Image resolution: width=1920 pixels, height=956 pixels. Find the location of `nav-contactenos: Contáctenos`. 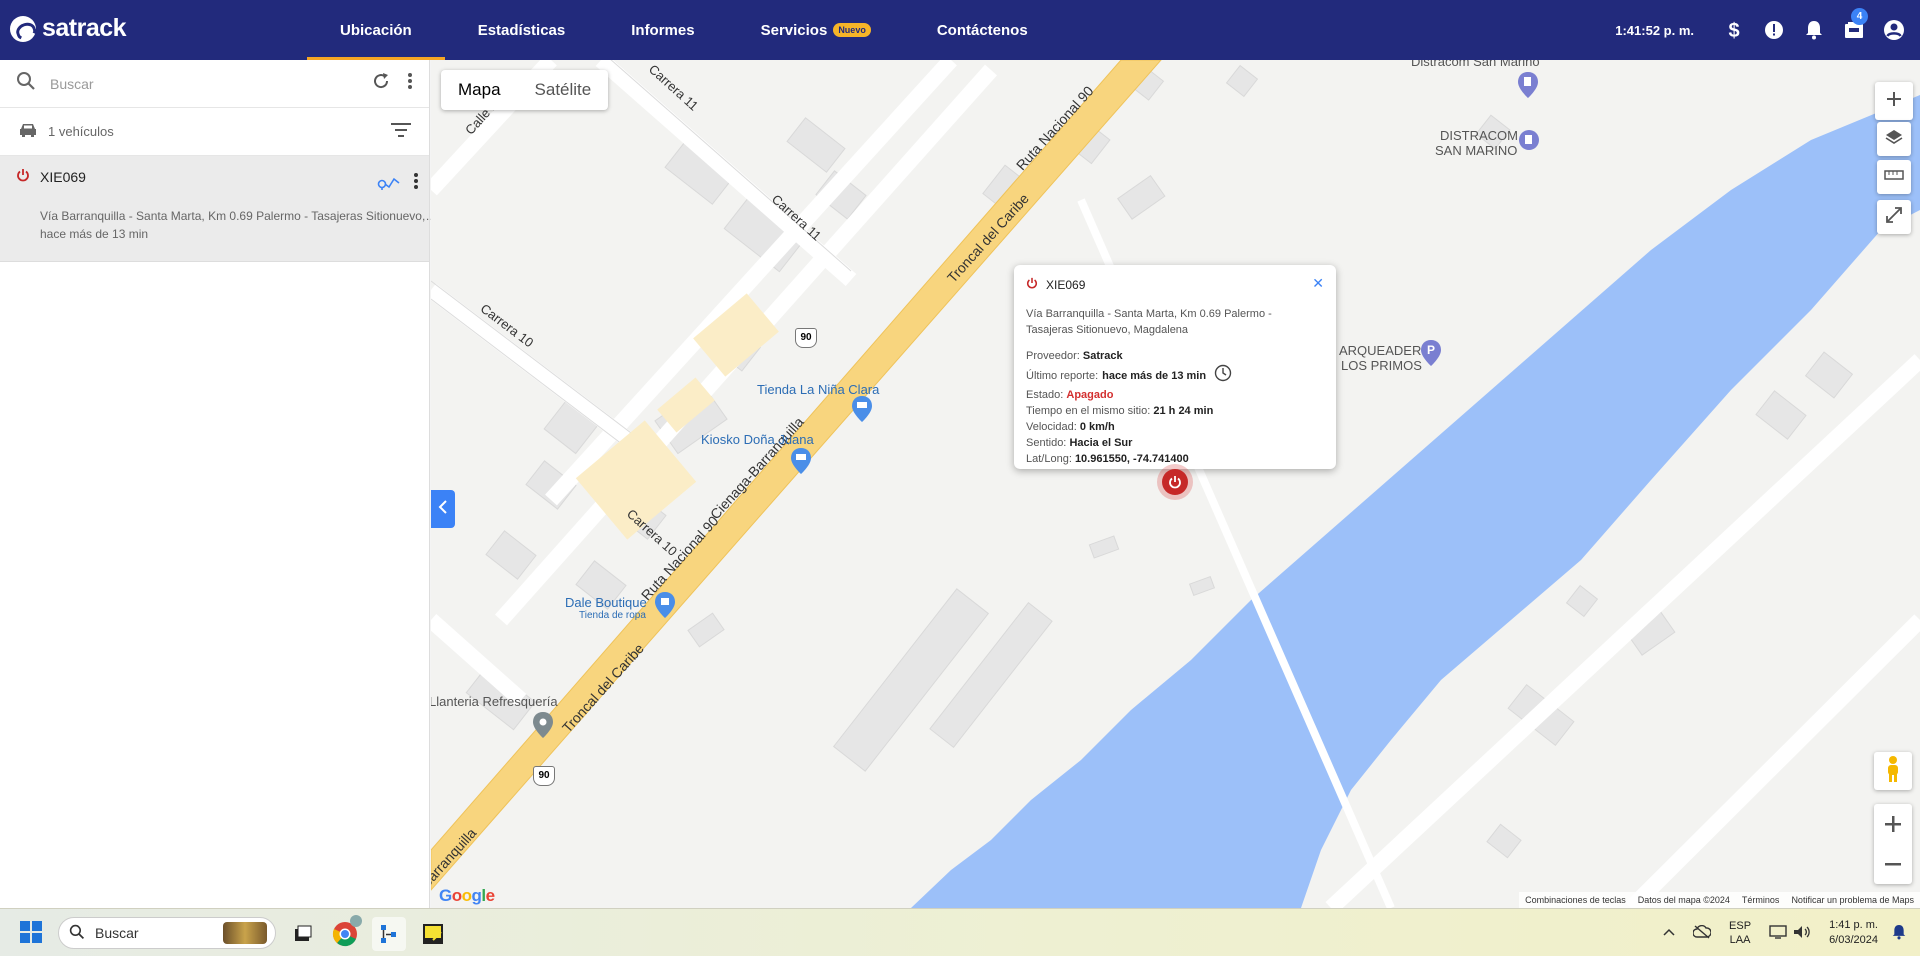

nav-contactenos: Contáctenos is located at coordinates (982, 30).